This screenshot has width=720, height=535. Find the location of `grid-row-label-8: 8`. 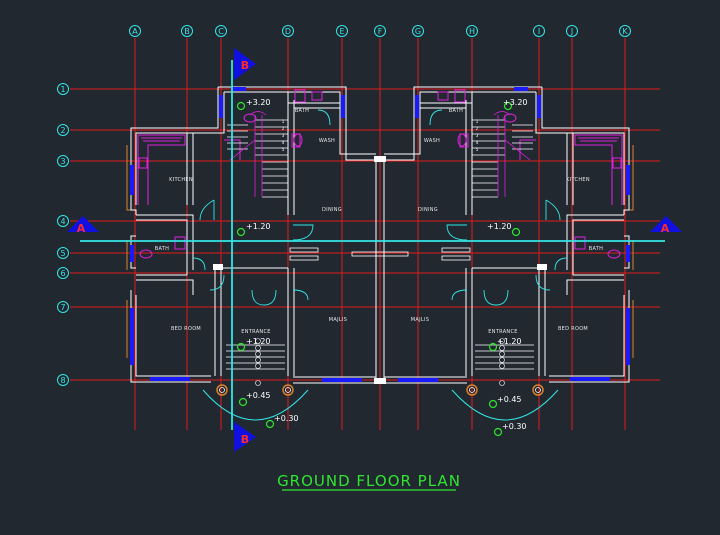

grid-row-label-8: 8 is located at coordinates (62, 380).